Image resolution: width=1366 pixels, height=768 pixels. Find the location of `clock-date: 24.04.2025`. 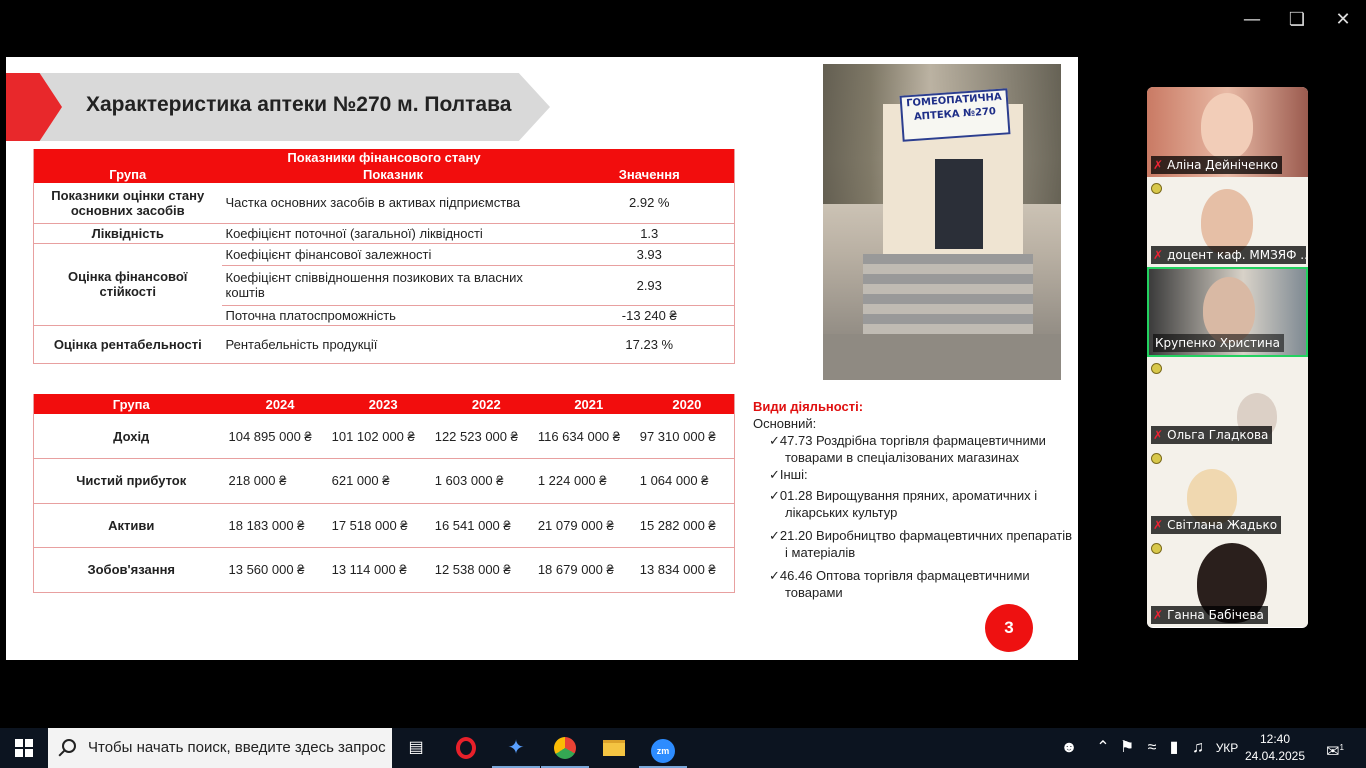

clock-date: 24.04.2025 is located at coordinates (1275, 756).